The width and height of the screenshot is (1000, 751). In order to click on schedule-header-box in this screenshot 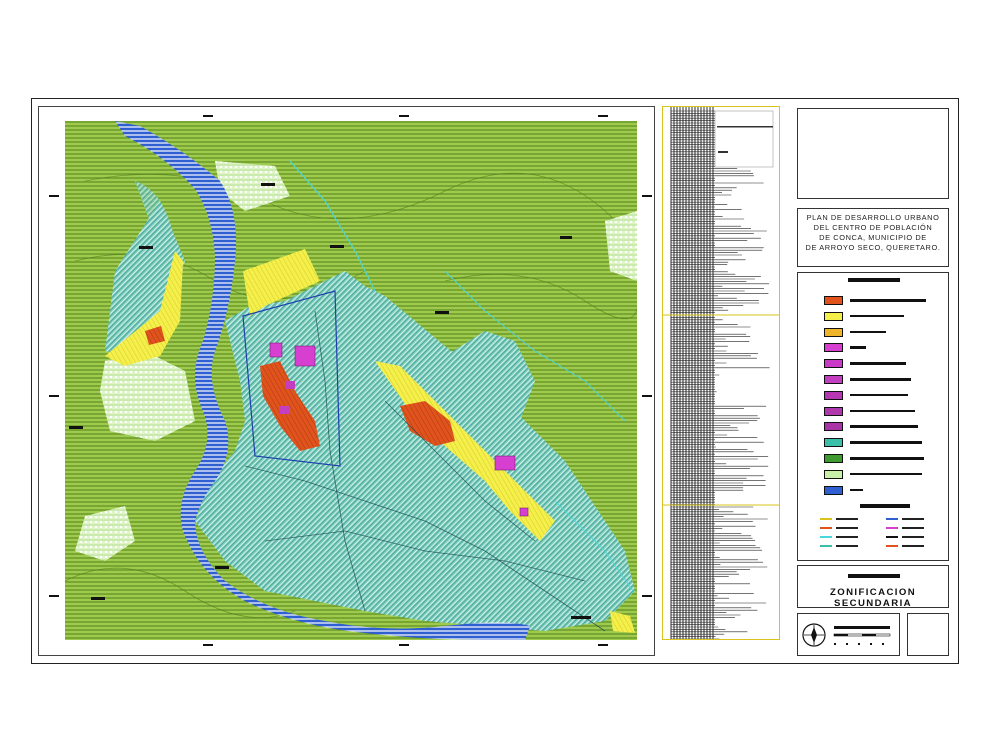, I will do `click(744, 139)`.